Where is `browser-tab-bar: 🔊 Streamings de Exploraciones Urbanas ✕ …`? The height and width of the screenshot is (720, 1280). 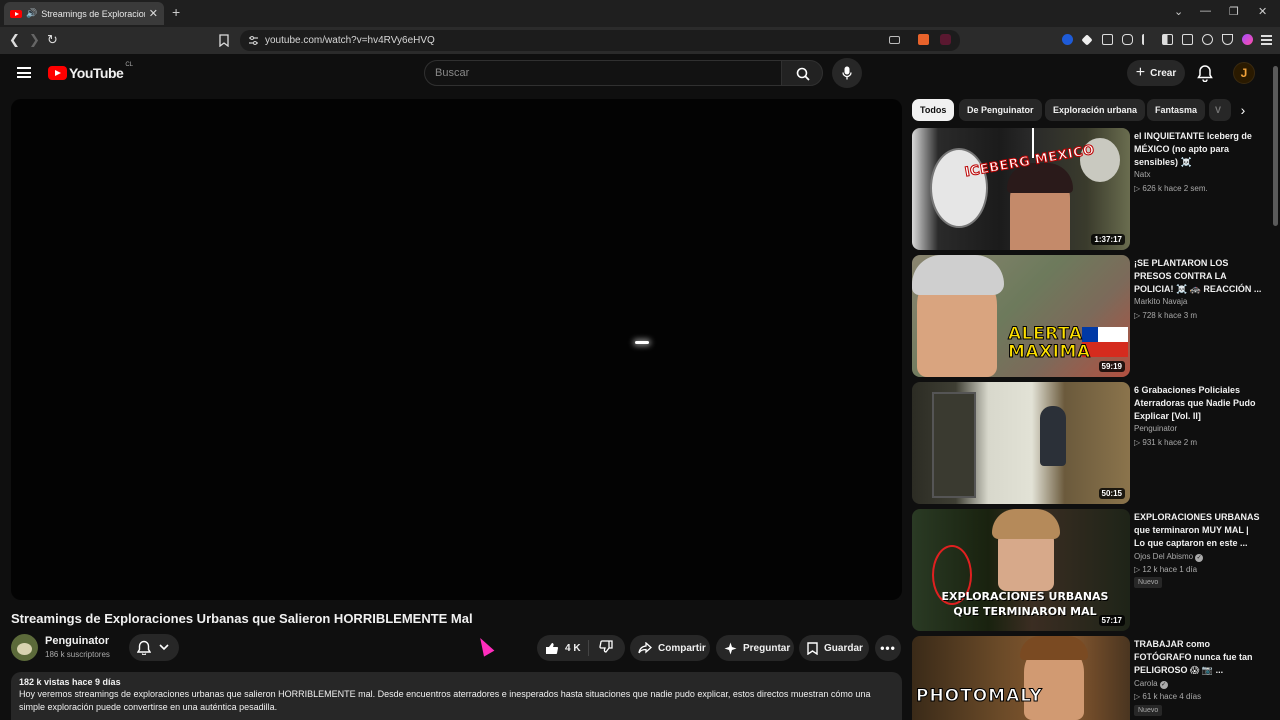
browser-tab-bar: 🔊 Streamings de Exploraciones Urbanas ✕ … is located at coordinates (640, 13).